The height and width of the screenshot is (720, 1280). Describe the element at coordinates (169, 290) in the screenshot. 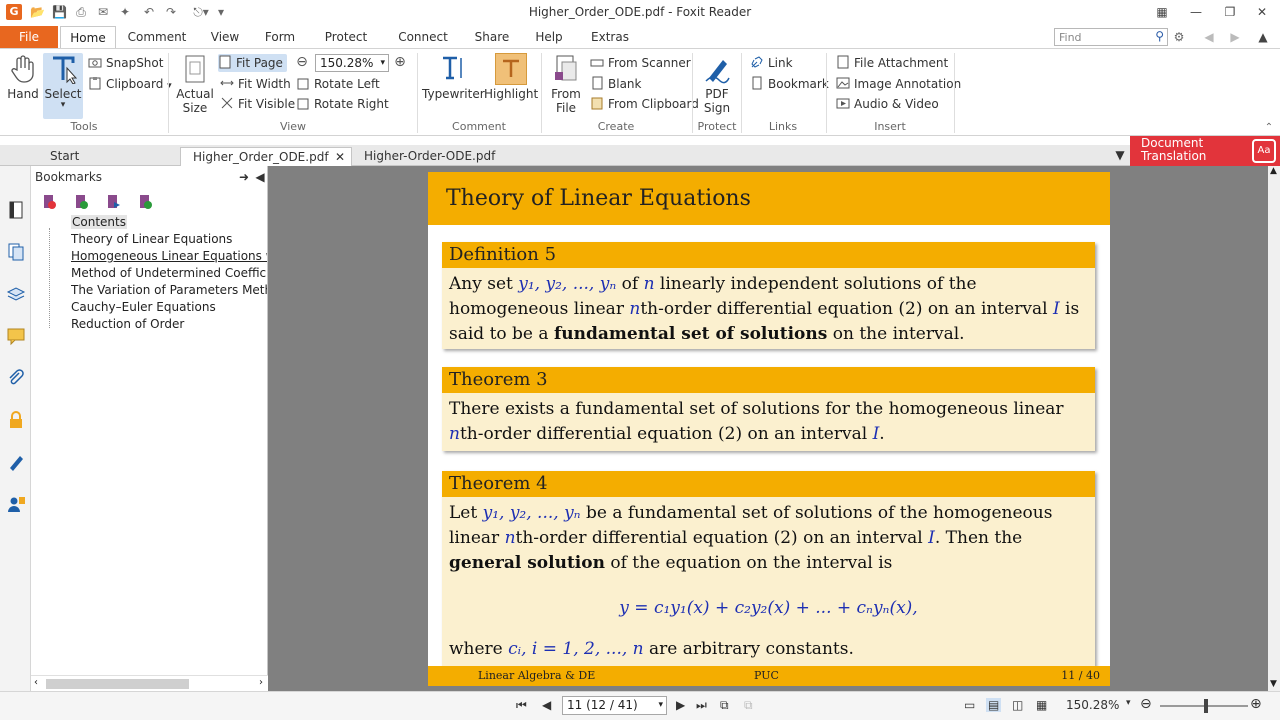

I see `bookmark-variation: The Variation of Parameters Method` at that location.